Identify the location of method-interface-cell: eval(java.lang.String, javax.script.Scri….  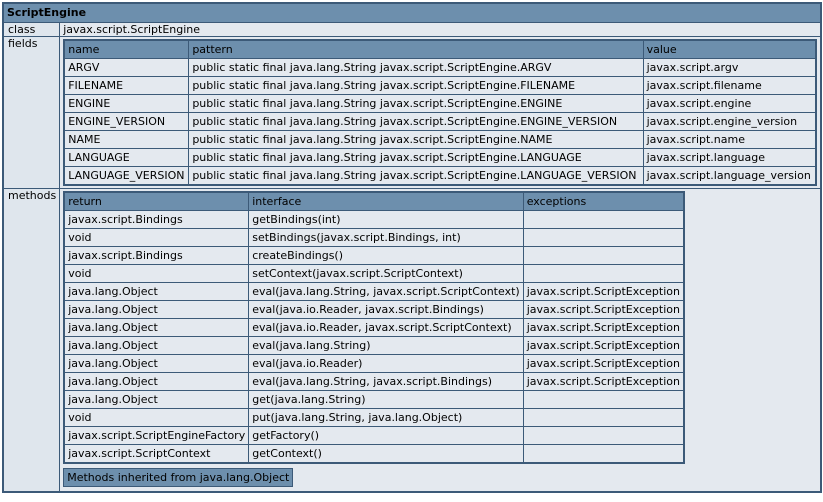
(386, 291).